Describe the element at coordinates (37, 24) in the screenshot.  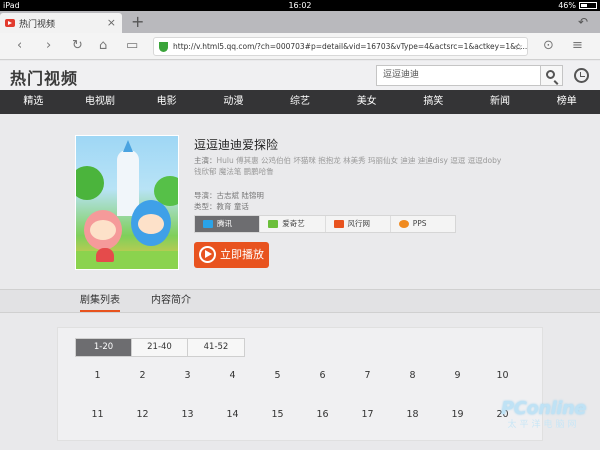
I see `browser-tab-title: 热门视频` at that location.